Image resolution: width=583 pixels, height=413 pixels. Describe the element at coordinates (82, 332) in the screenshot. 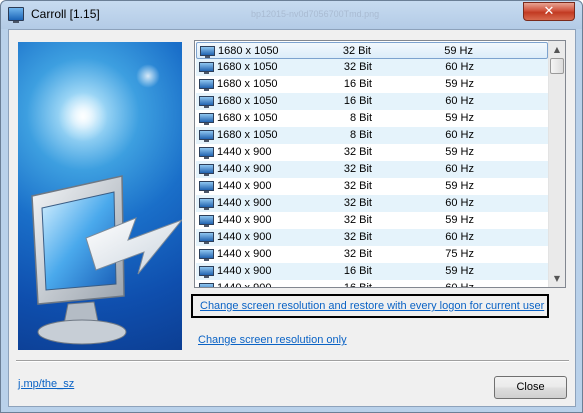

I see `monitor-base-shape` at that location.